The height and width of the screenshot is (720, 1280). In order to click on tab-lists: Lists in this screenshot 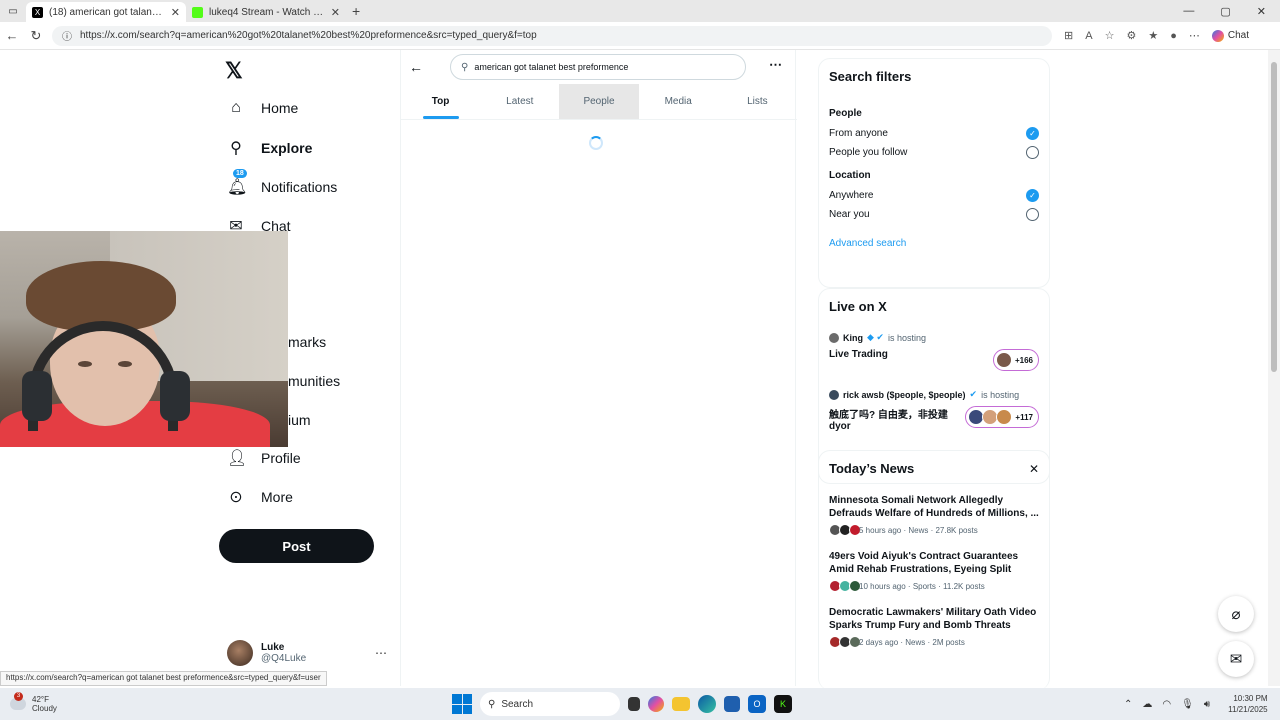, I will do `click(757, 101)`.